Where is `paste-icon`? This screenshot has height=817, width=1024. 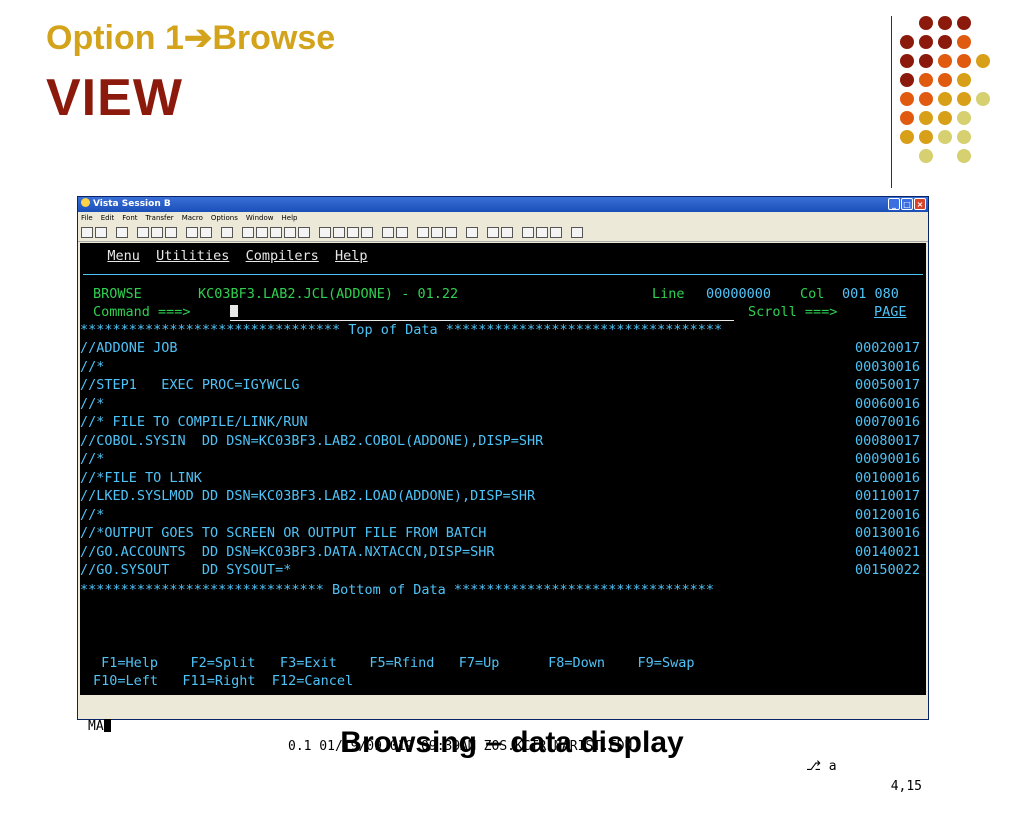
paste-icon is located at coordinates (171, 232).